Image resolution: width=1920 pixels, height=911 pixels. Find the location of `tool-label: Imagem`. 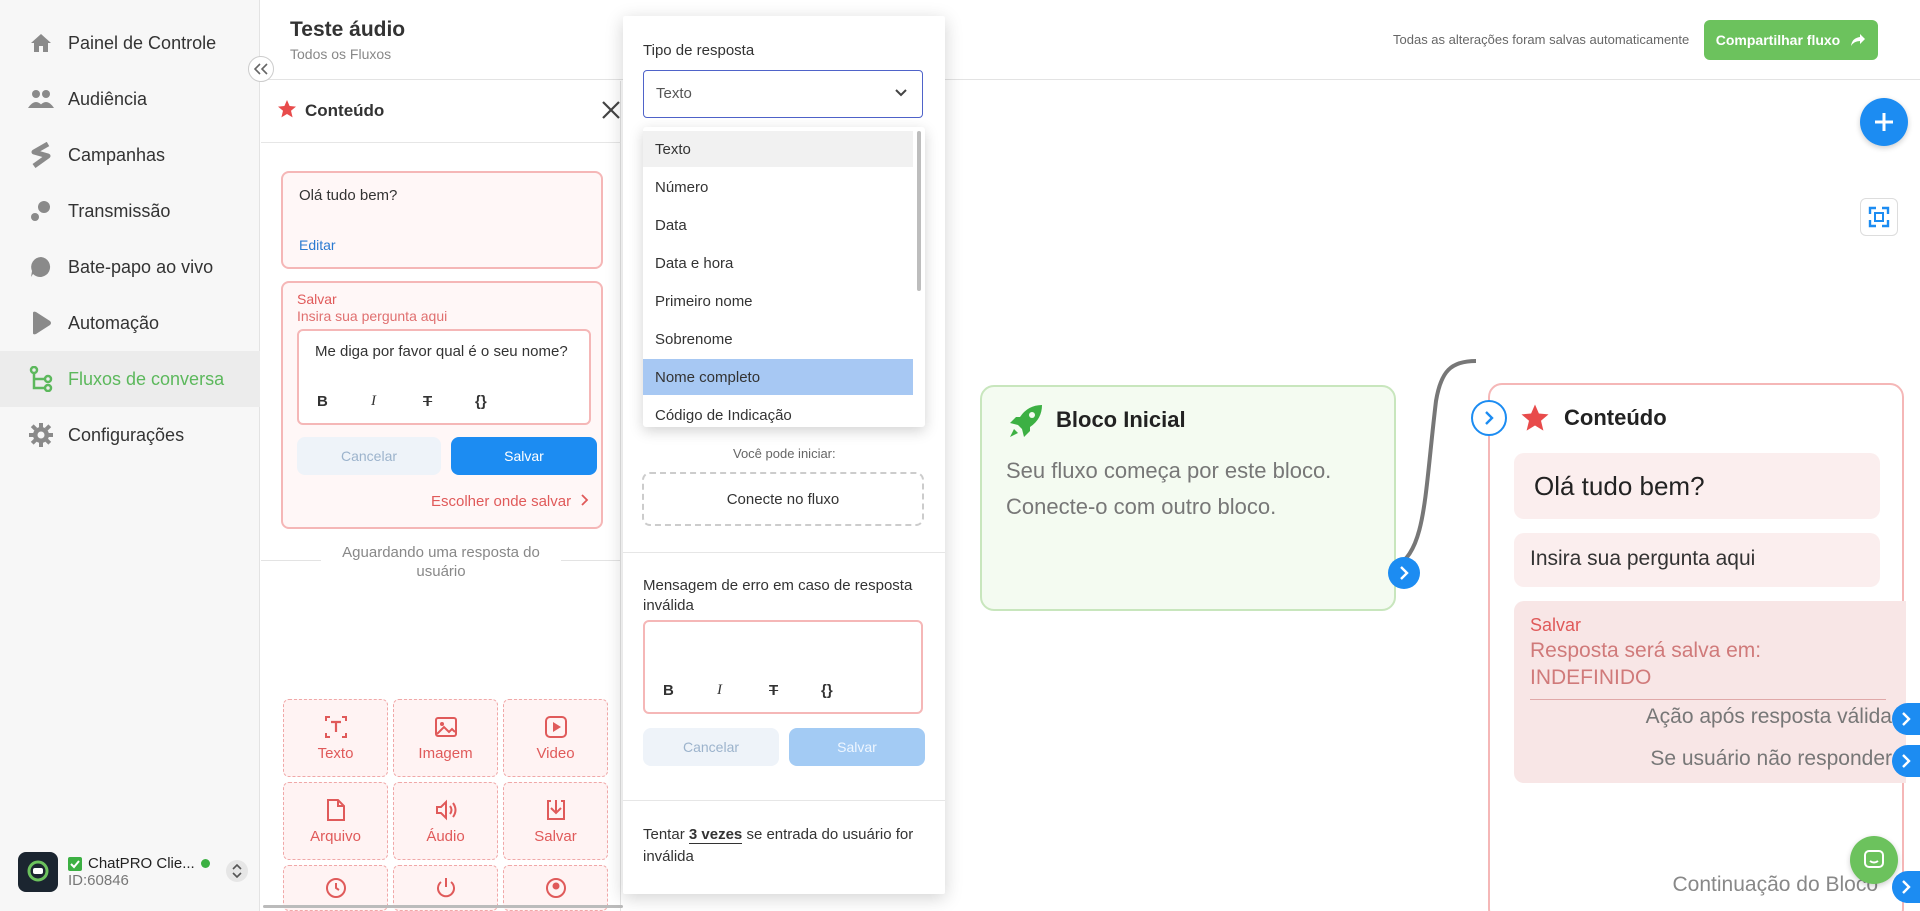

tool-label: Imagem is located at coordinates (445, 753).